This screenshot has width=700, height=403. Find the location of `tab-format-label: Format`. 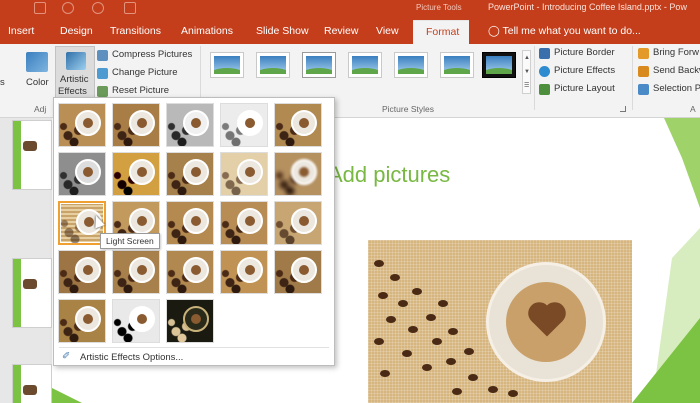

tab-format-label: Format is located at coordinates (443, 32).